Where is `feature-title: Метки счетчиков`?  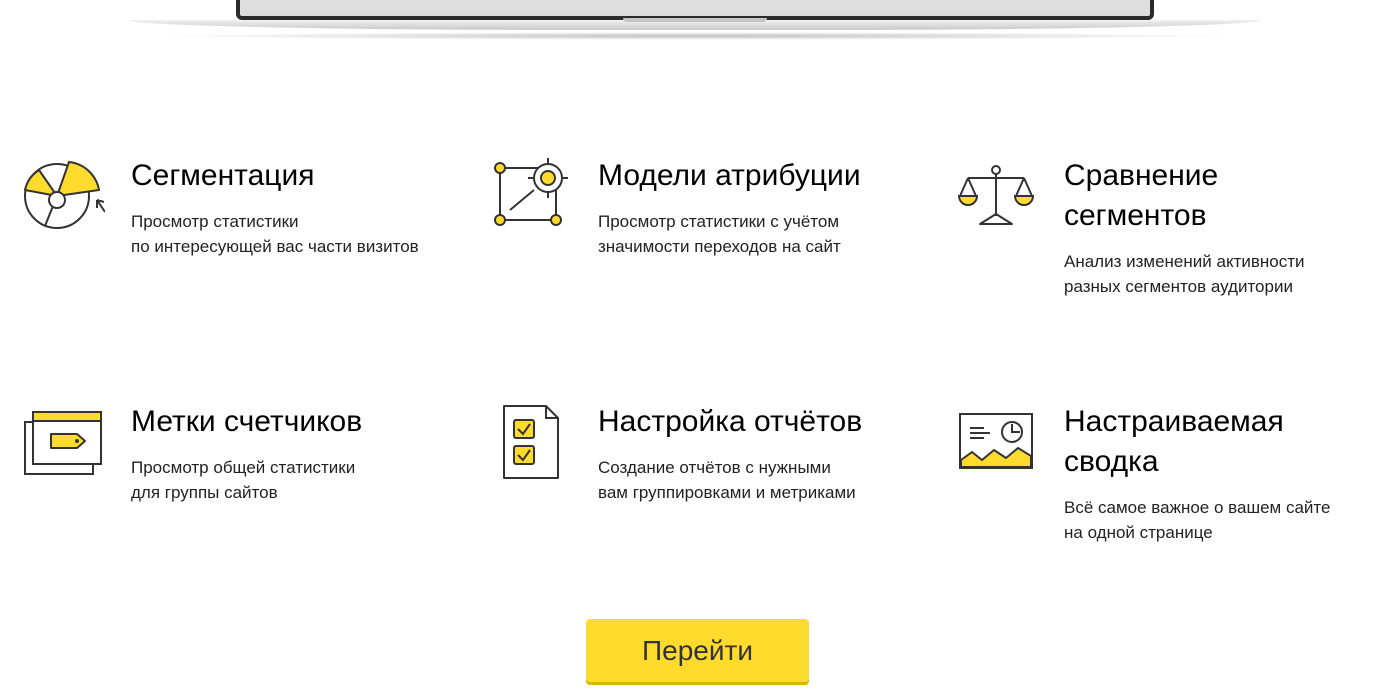
feature-title: Метки счетчиков is located at coordinates (261, 422).